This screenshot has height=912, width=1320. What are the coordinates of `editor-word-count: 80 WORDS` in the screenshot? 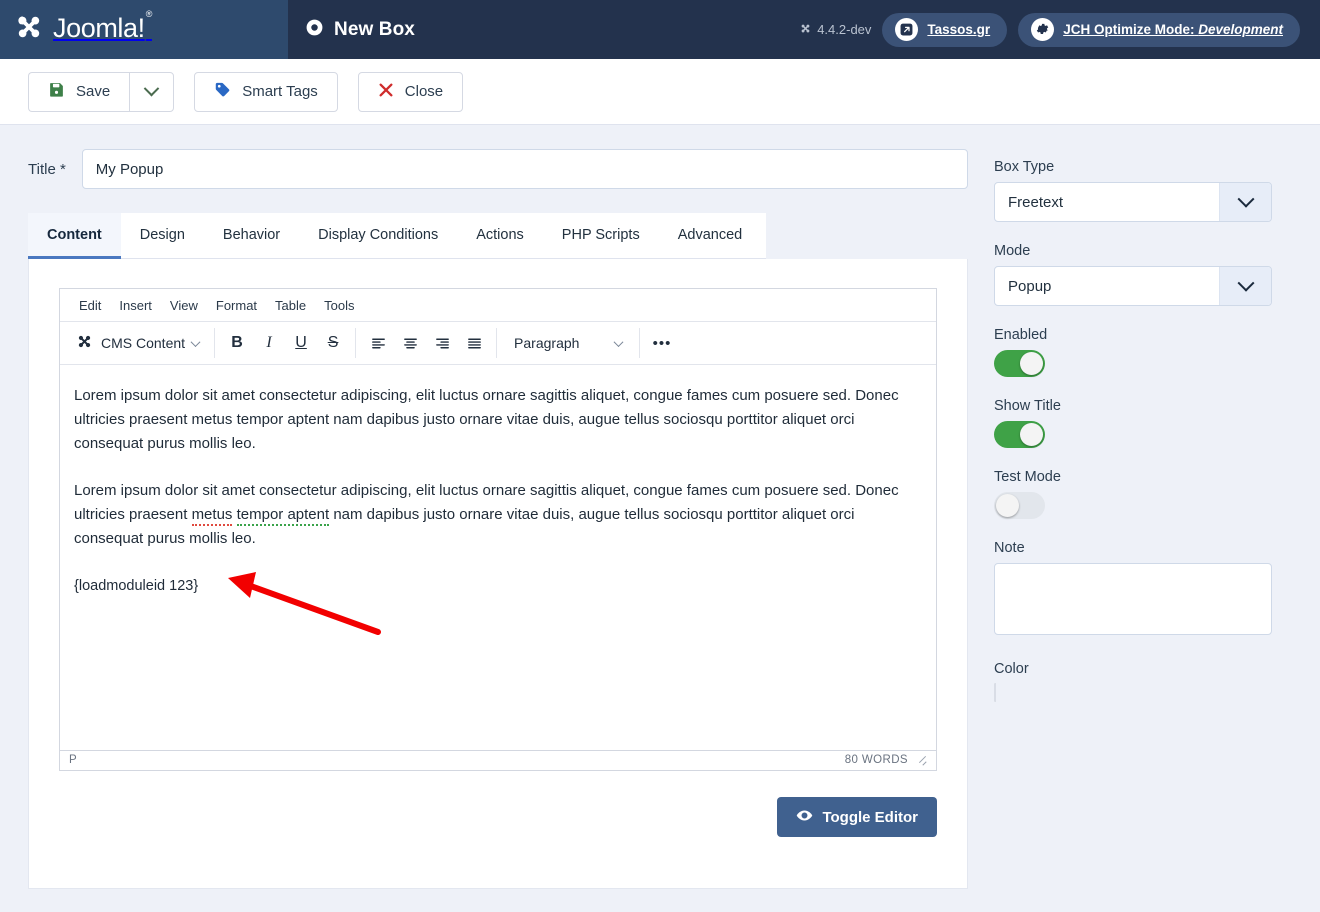 It's located at (876, 760).